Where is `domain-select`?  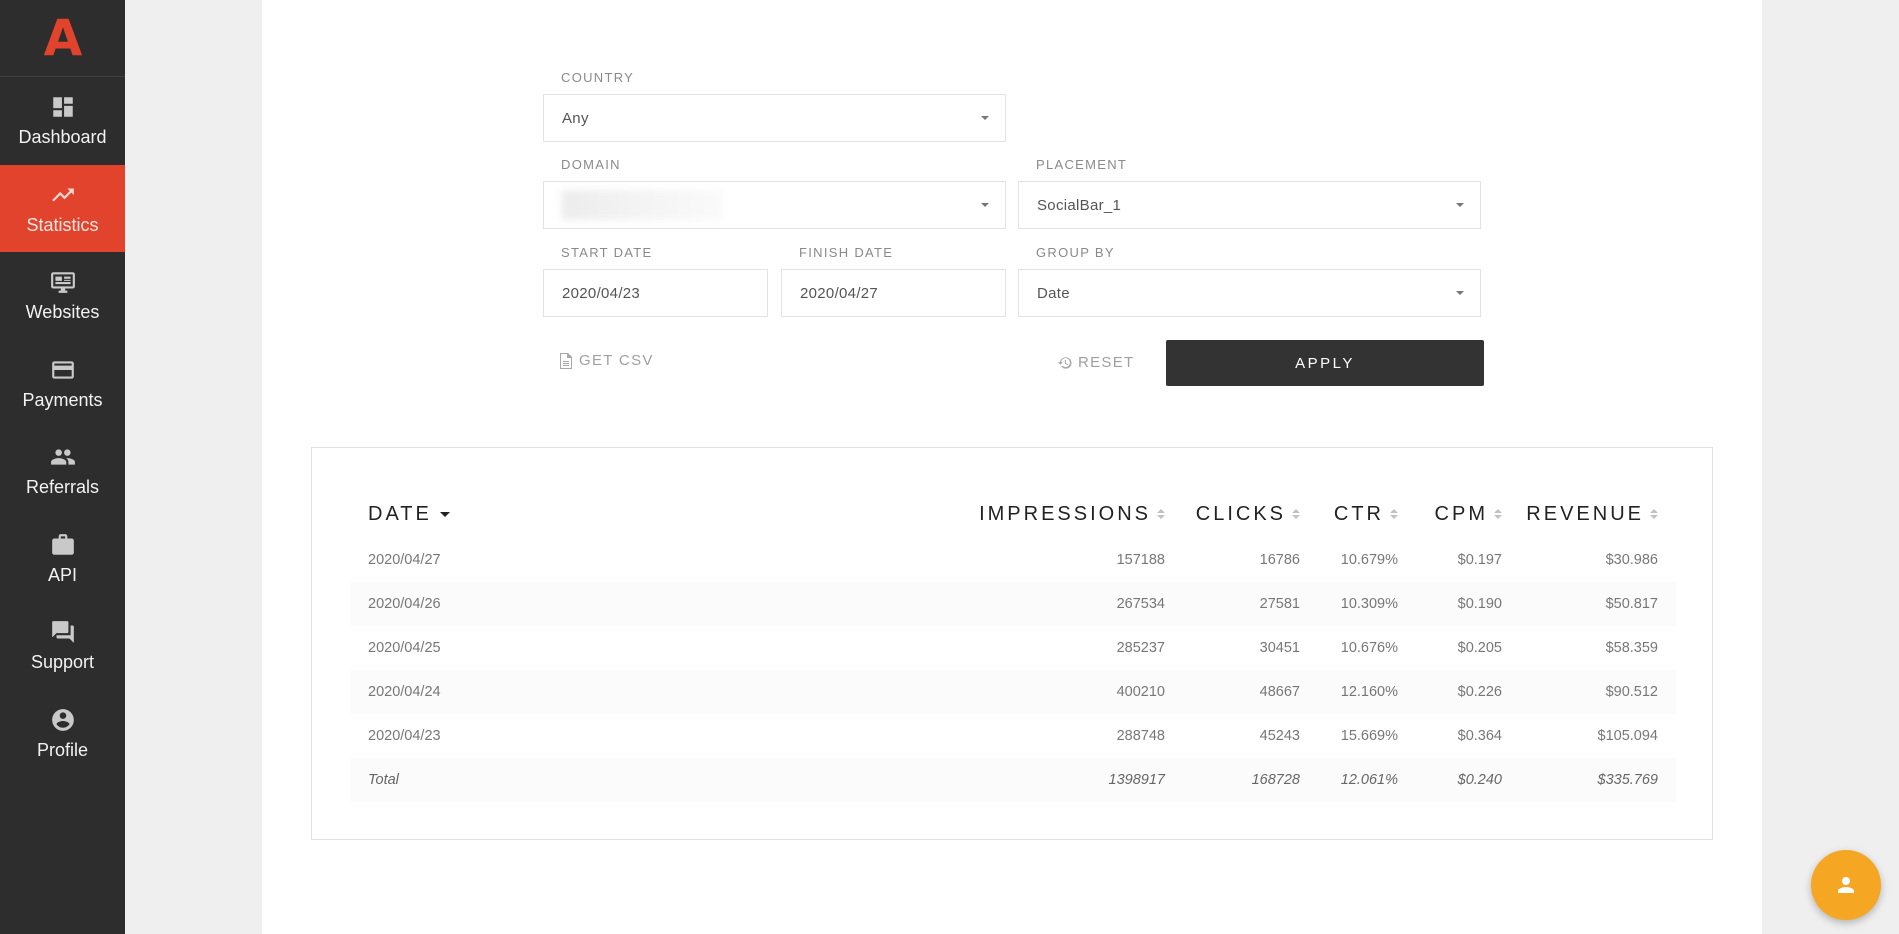
domain-select is located at coordinates (774, 205).